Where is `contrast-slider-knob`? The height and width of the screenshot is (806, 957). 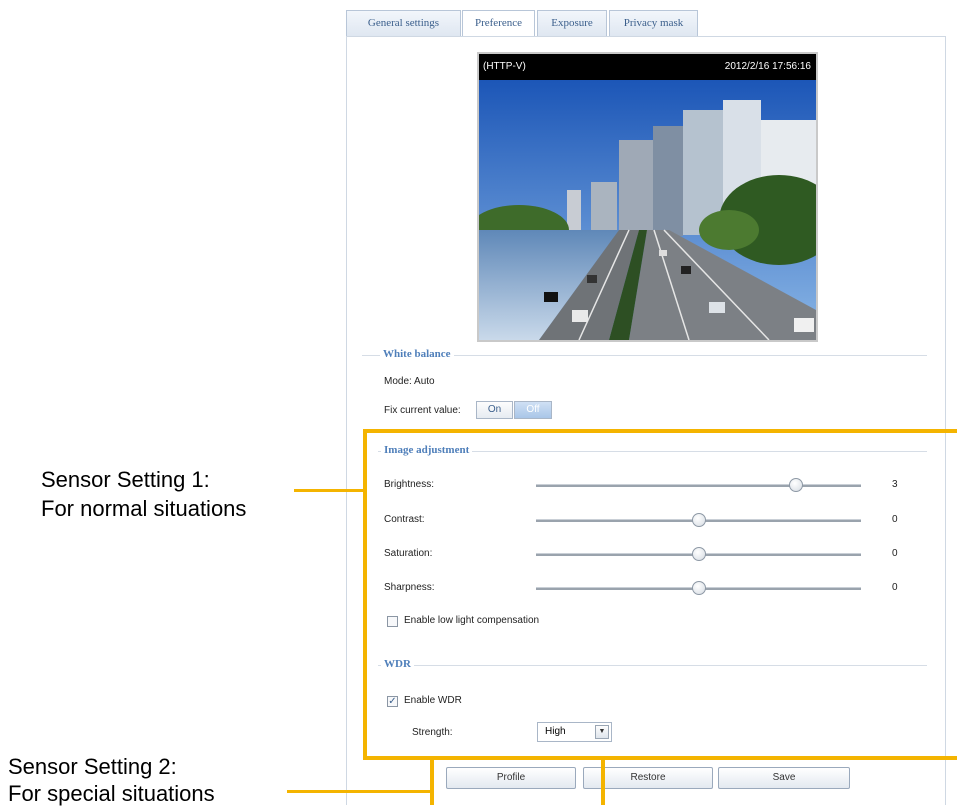 contrast-slider-knob is located at coordinates (698, 520).